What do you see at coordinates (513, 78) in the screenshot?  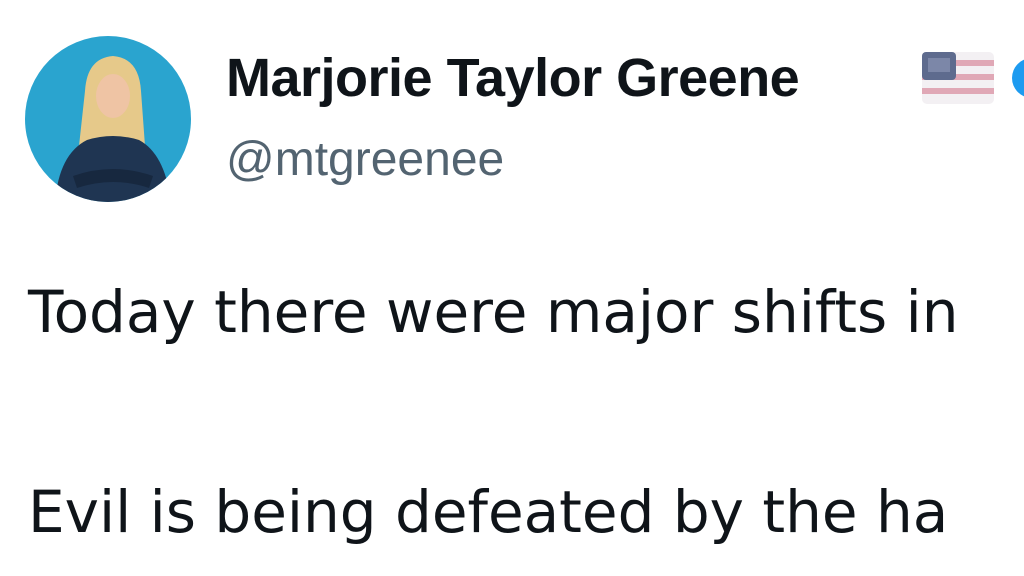 I see `display-name: Marjorie Taylor Greene` at bounding box center [513, 78].